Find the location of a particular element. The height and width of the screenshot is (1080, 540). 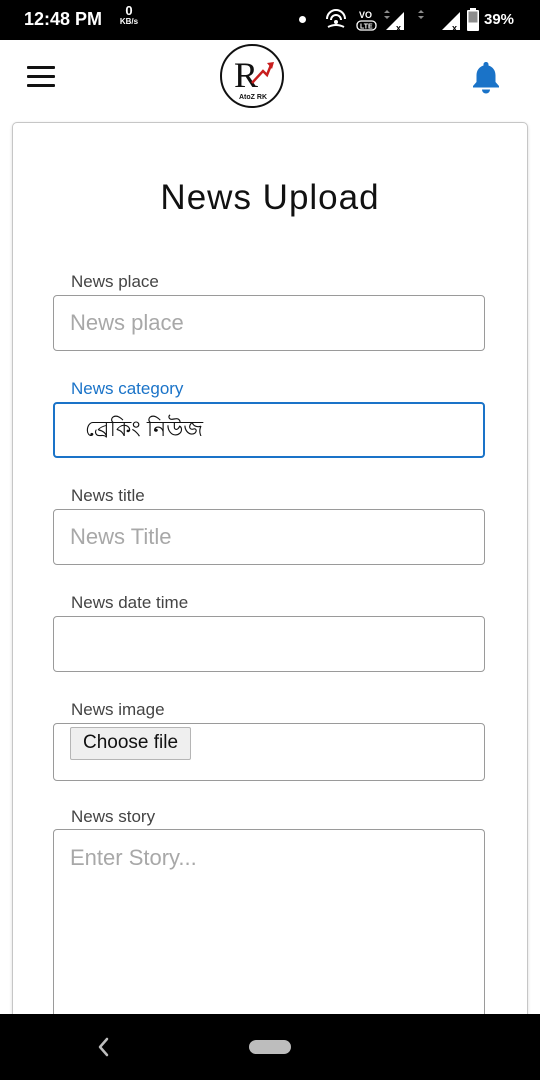

app-header: R AtoZ RK is located at coordinates (270, 80).